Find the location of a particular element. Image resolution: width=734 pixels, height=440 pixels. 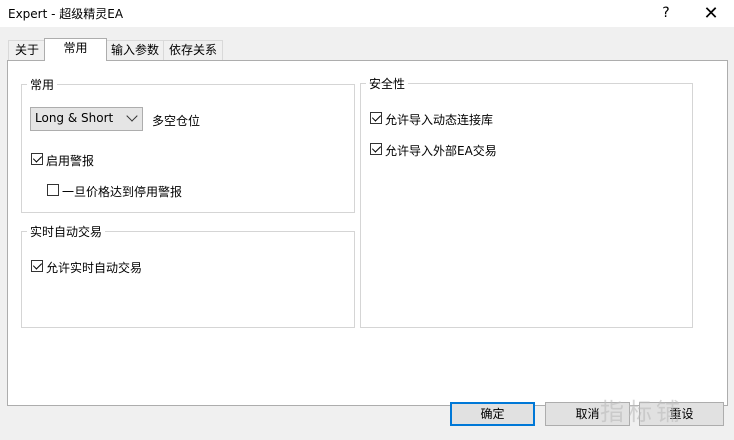

window-title: Expert - 超级精灵EA is located at coordinates (66, 14).